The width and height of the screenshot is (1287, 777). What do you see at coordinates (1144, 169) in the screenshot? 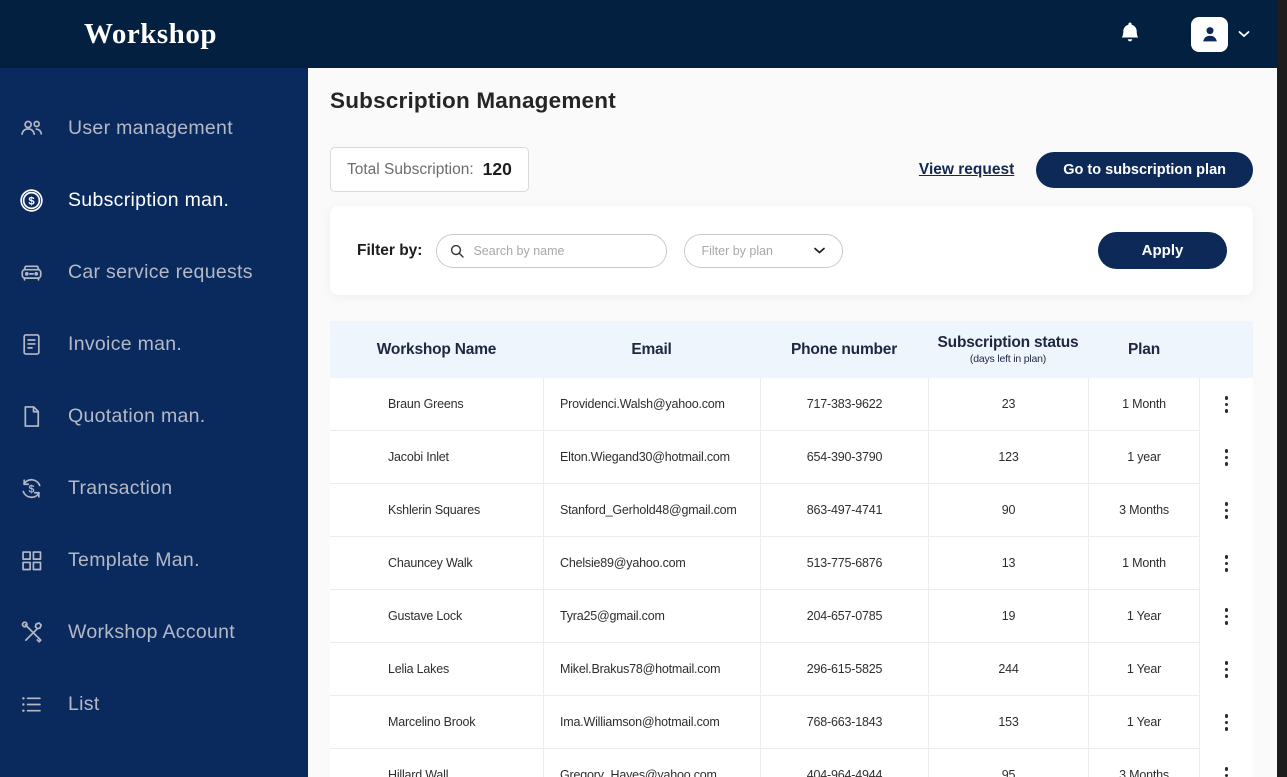
I see `go-to-subscription-plan-button: Go to subscription plan` at bounding box center [1144, 169].